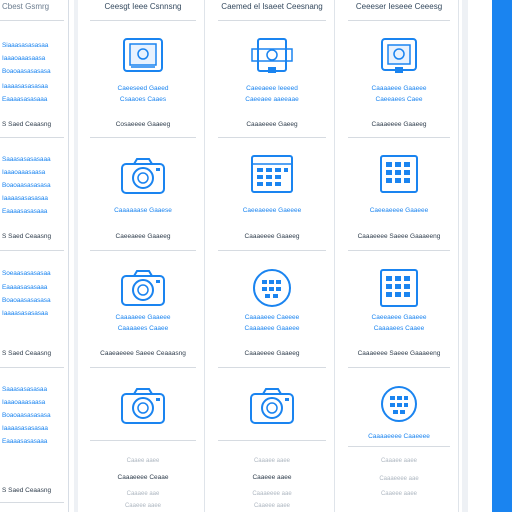  I want to click on left-list-item: Saaasasasasaa, so click(24, 389).